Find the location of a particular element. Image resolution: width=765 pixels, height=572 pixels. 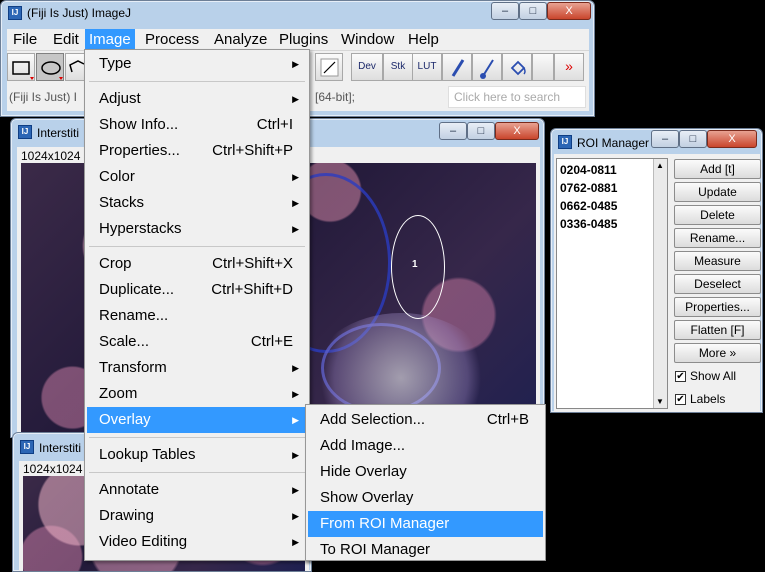

search-field: Click here to search is located at coordinates (517, 97).